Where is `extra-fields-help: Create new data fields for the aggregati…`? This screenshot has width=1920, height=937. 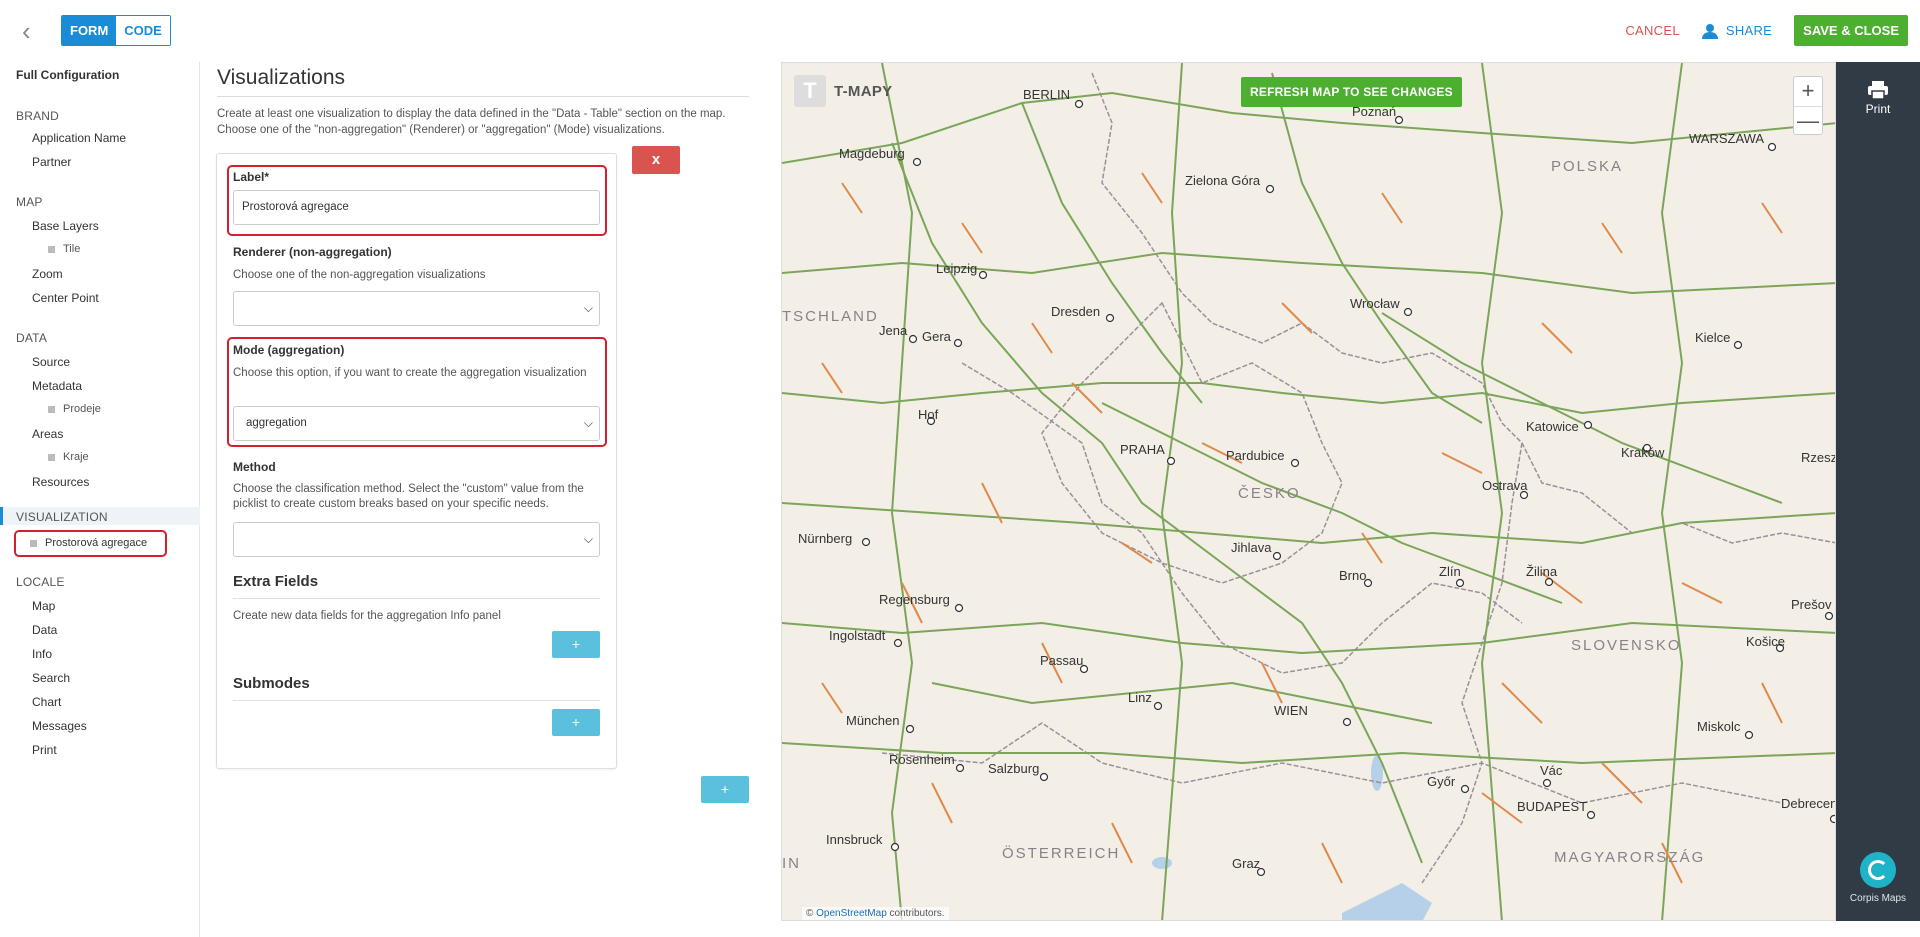 extra-fields-help: Create new data fields for the aggregati… is located at coordinates (367, 616).